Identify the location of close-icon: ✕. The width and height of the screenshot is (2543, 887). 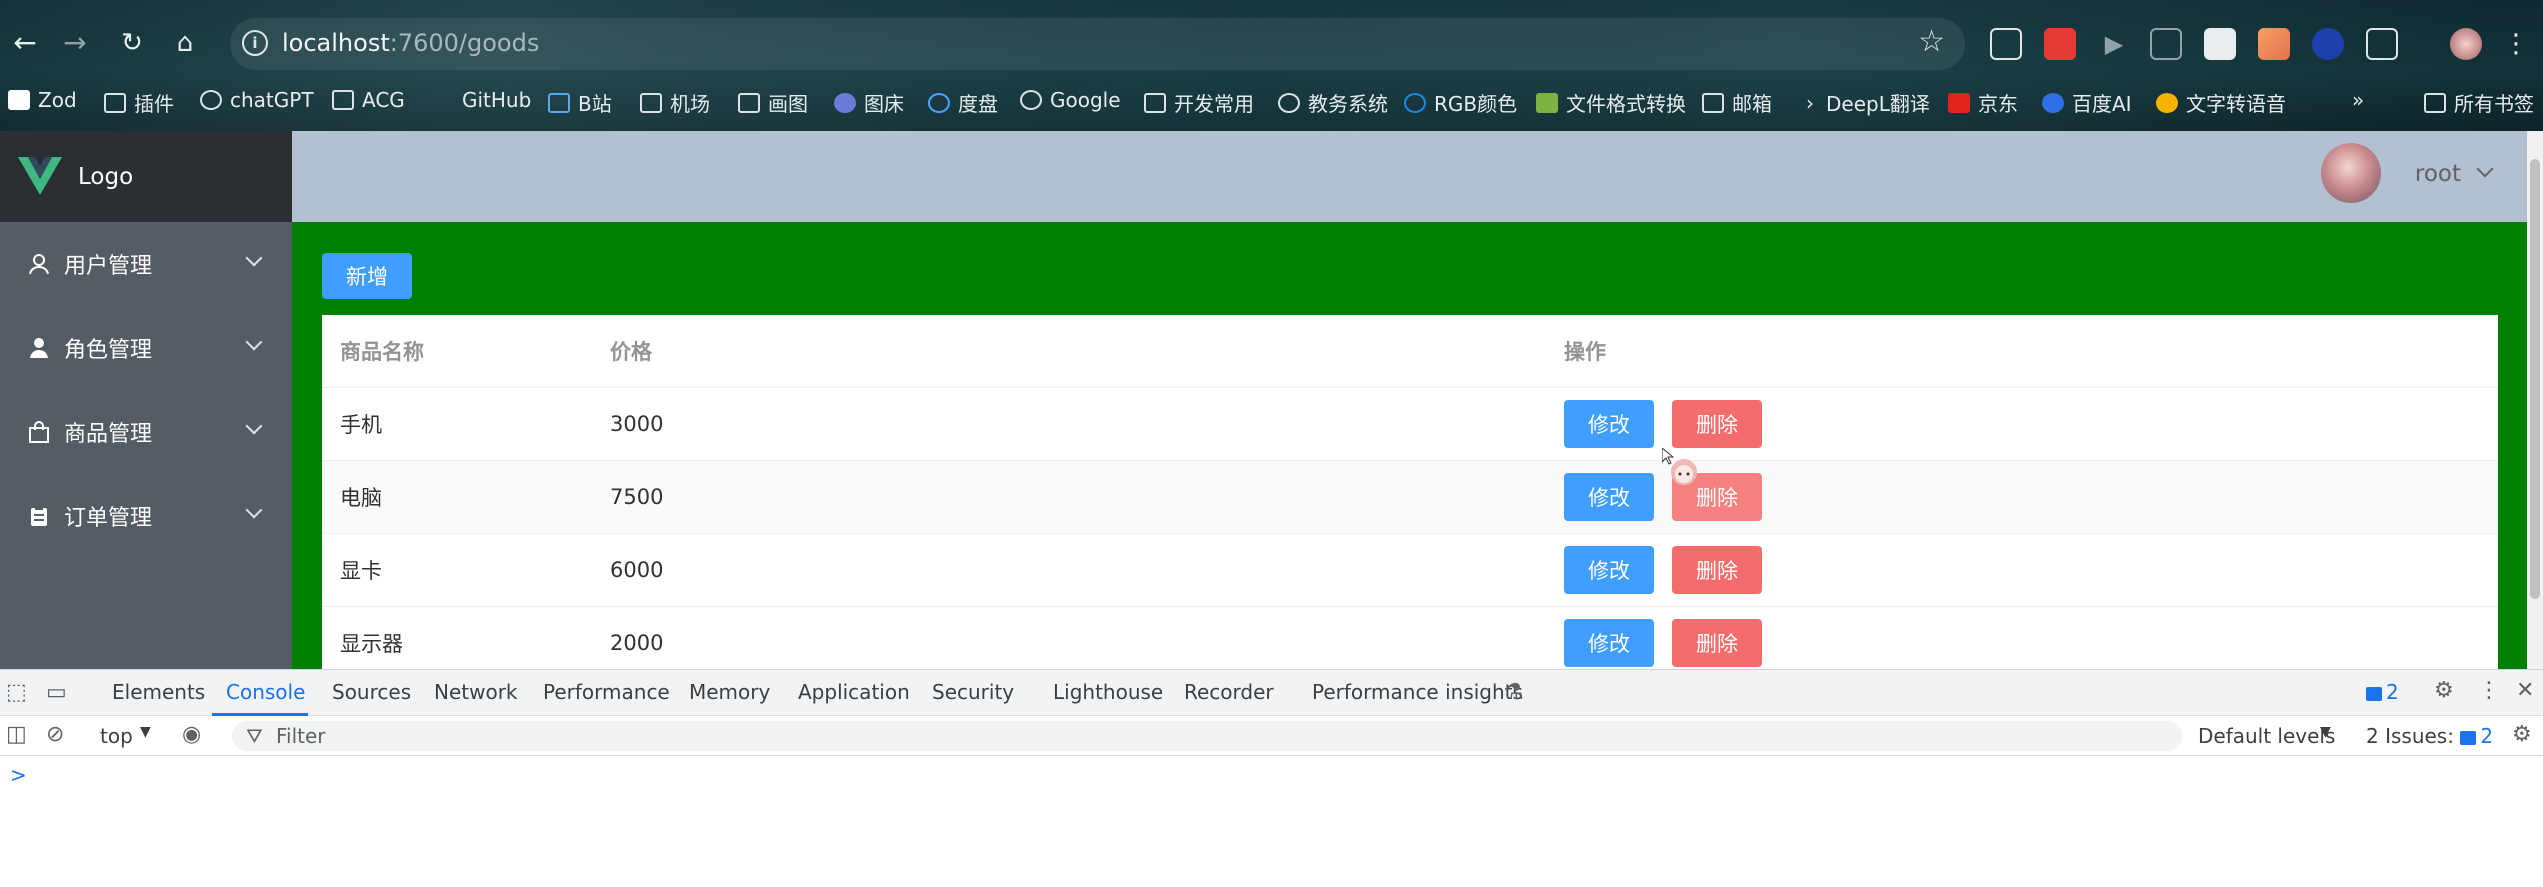
(2525, 690).